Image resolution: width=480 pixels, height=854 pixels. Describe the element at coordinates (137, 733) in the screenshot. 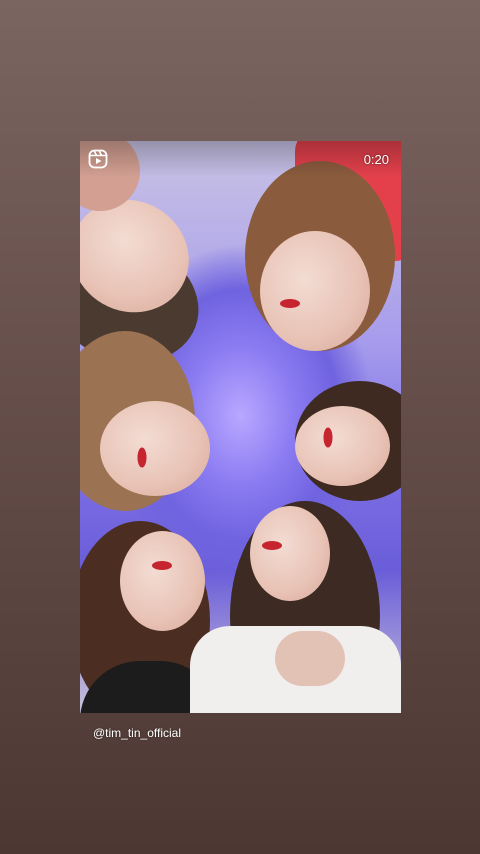

I see `username-link: @tim_tin_official` at that location.